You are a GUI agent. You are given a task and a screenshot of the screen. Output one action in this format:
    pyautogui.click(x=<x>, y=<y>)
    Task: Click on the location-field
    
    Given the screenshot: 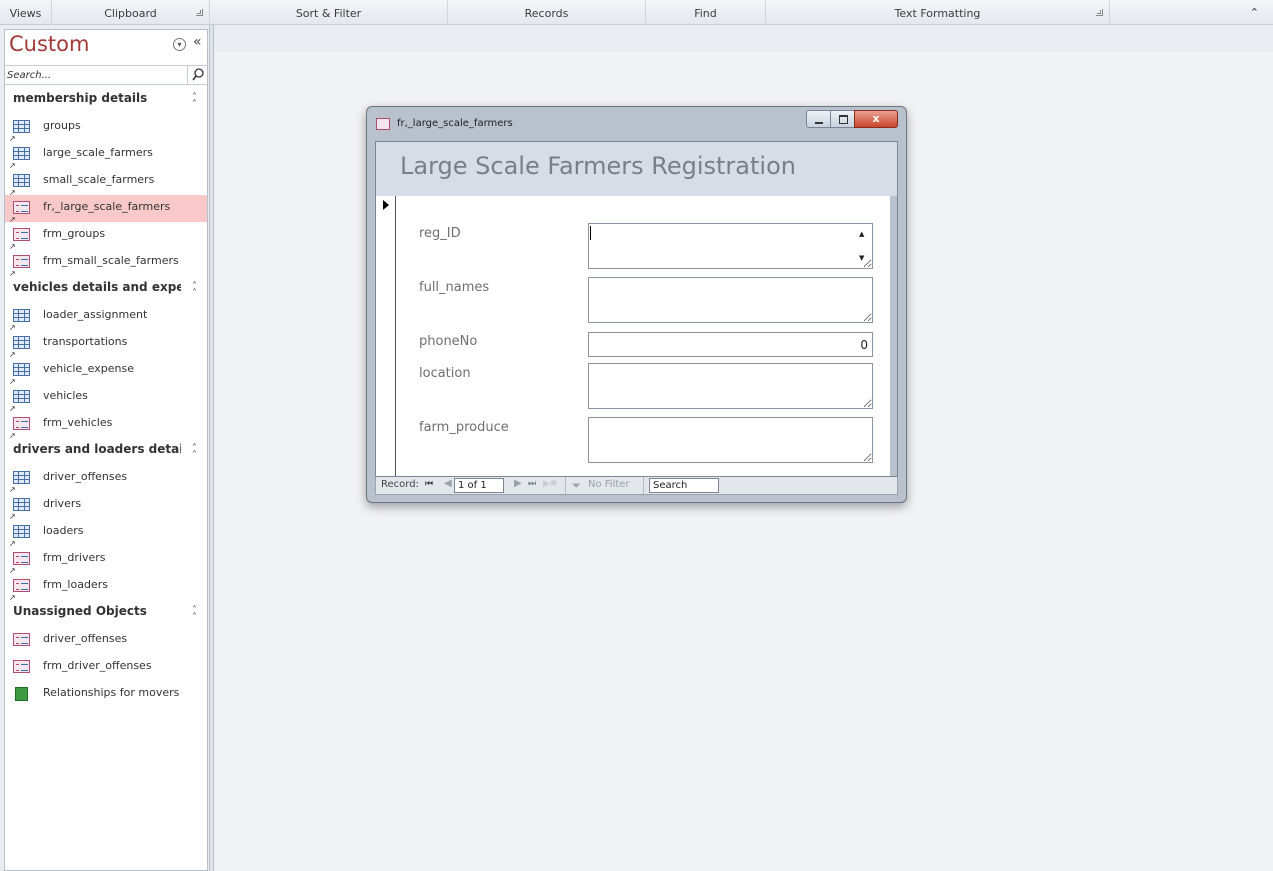 What is the action you would take?
    pyautogui.click(x=730, y=386)
    